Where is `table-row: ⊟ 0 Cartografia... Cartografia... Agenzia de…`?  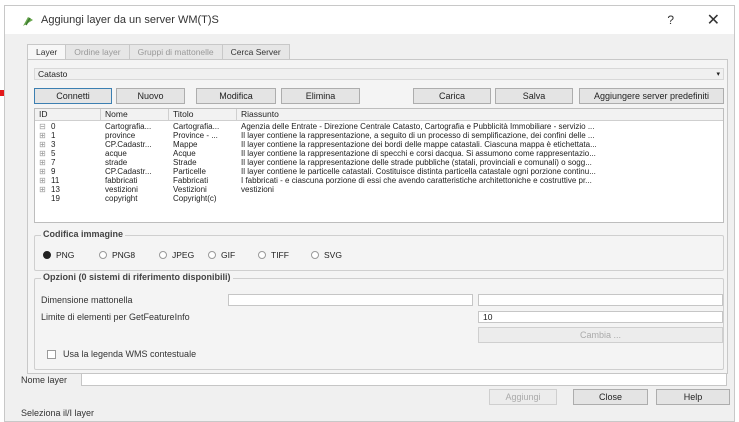
table-row: ⊟ 0 Cartografia... Cartografia... Agenzia de… is located at coordinates (379, 126).